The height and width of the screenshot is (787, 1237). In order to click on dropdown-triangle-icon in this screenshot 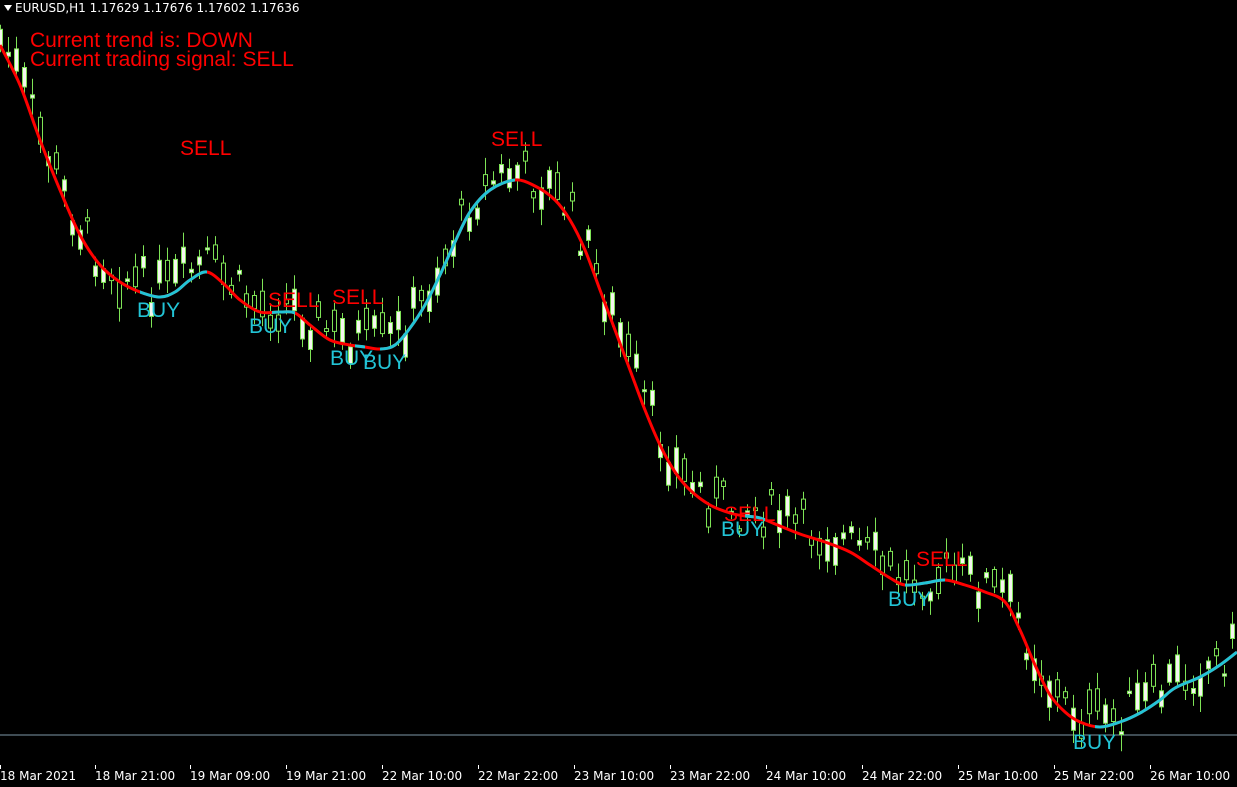, I will do `click(8, 8)`.